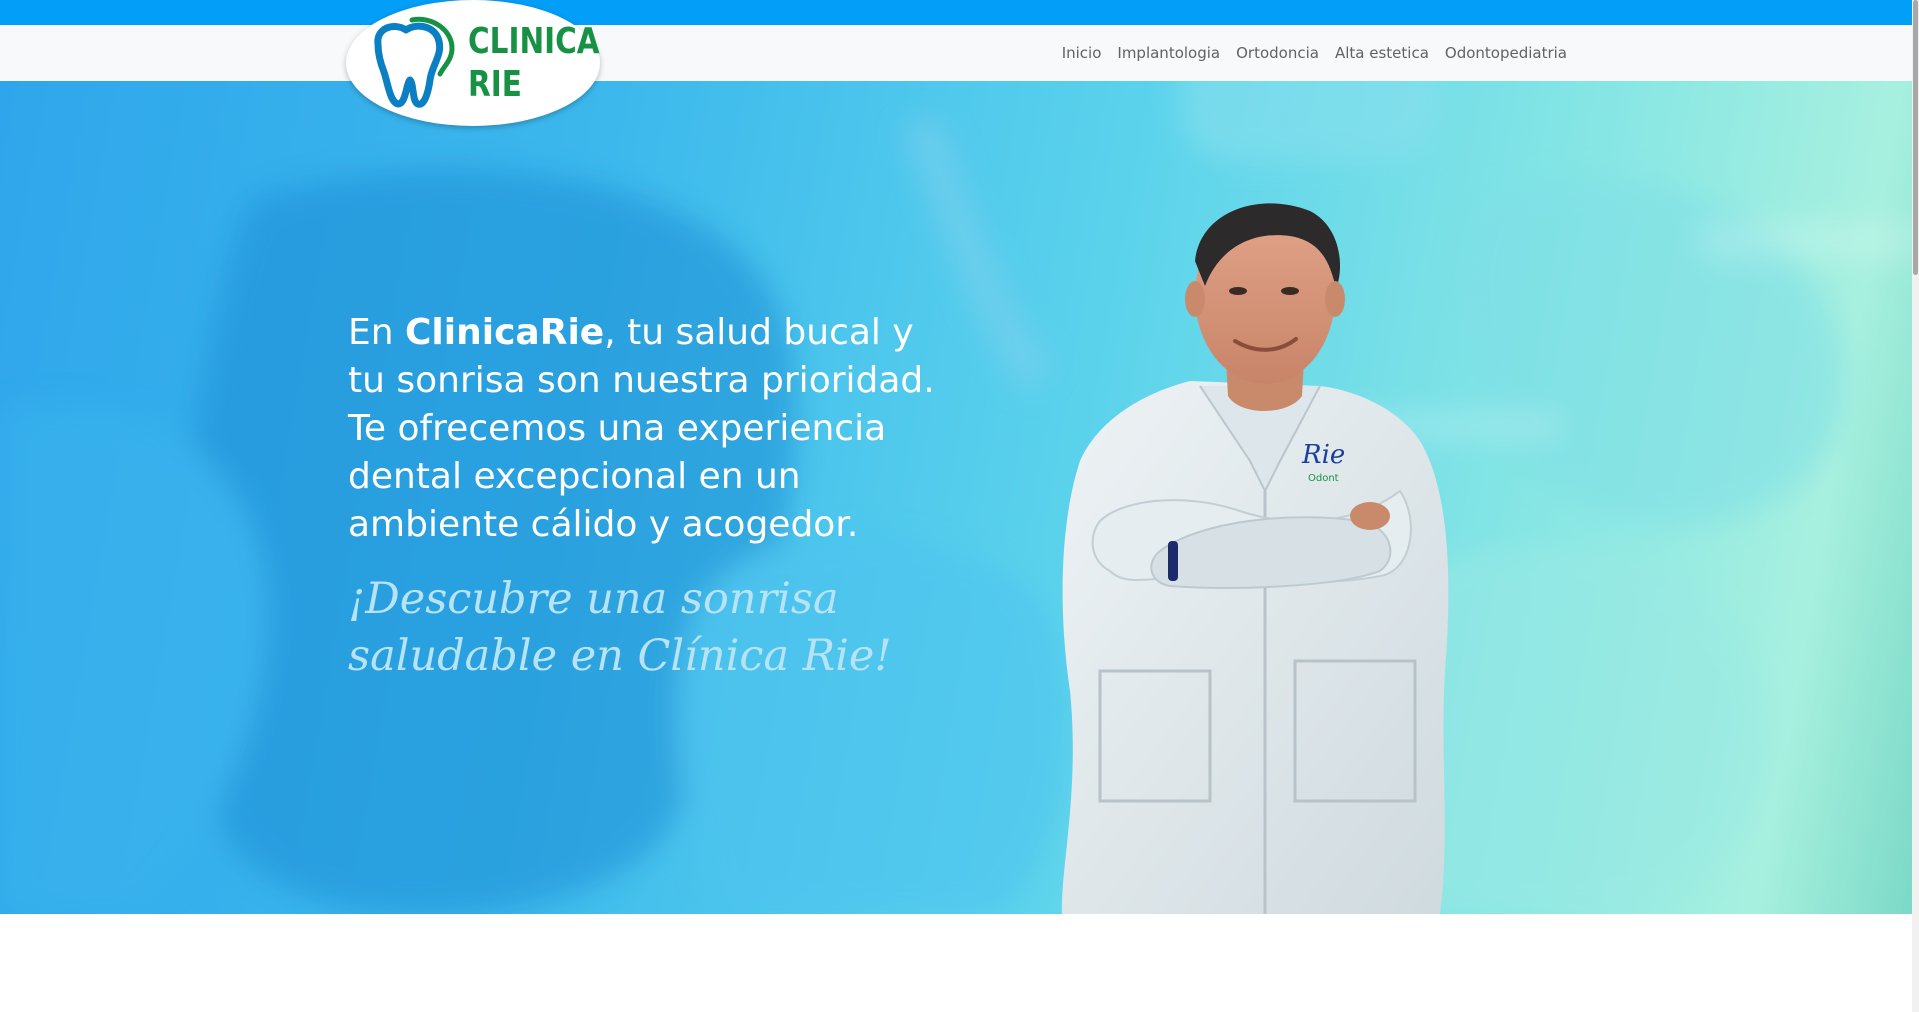  Describe the element at coordinates (1915, 137) in the screenshot. I see `scrollbar-thumb` at that location.